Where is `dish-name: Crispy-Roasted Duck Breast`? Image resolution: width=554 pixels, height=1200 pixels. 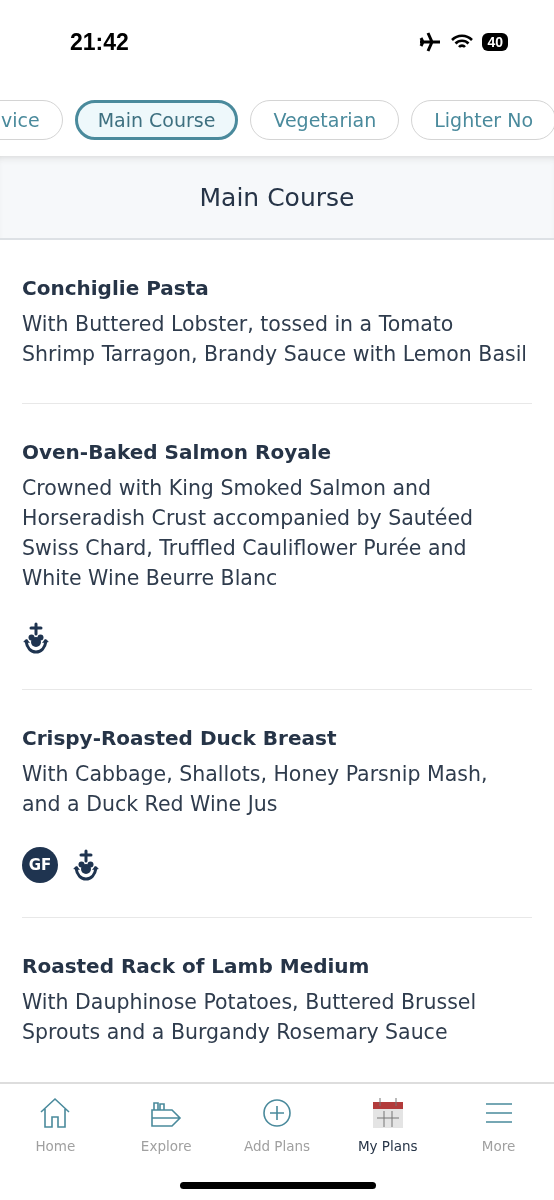
dish-name: Crispy-Roasted Duck Breast is located at coordinates (180, 738).